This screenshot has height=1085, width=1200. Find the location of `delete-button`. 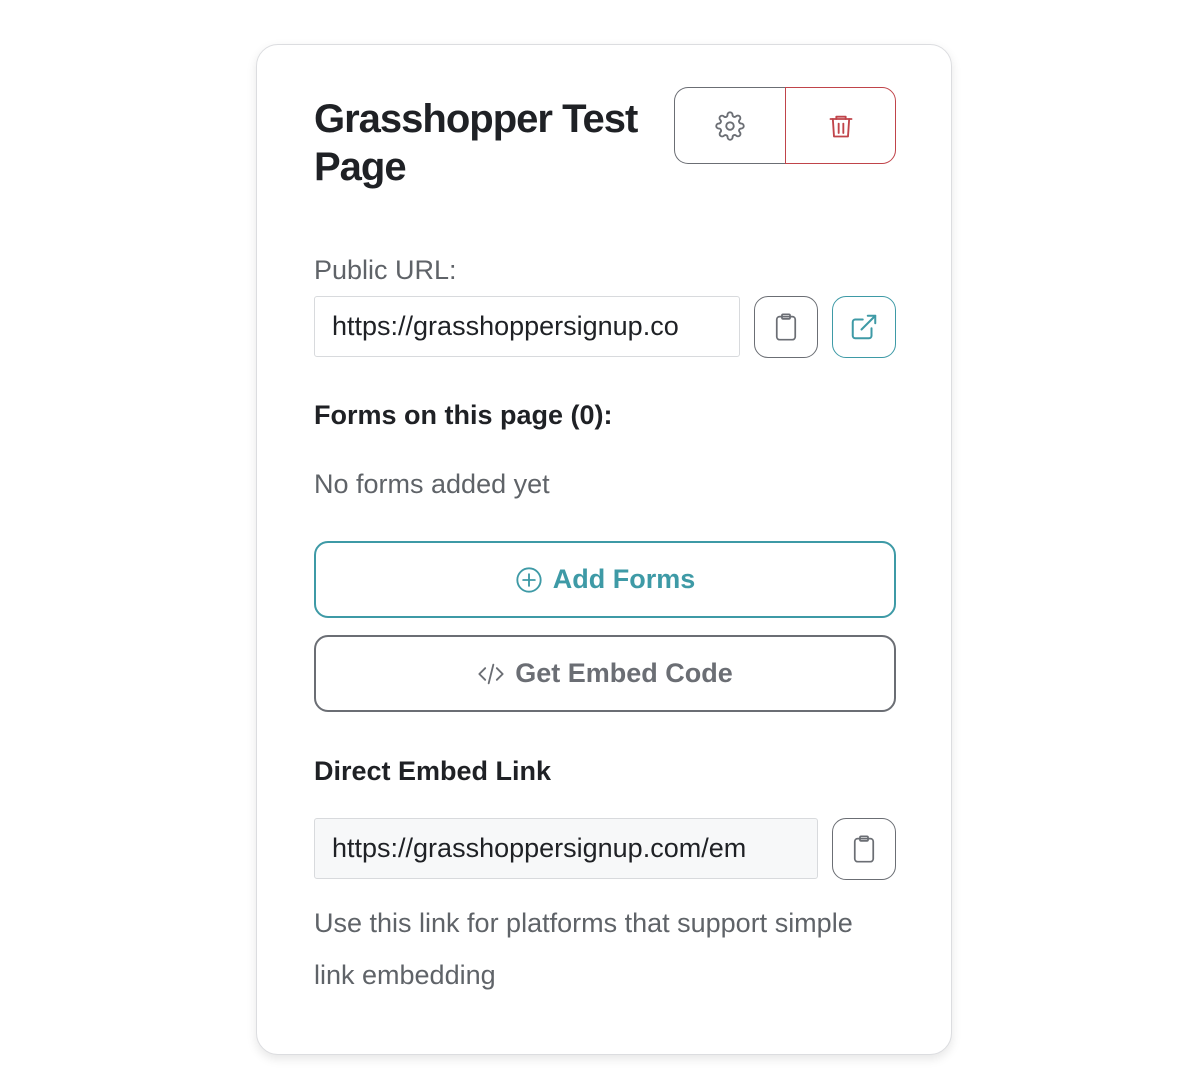

delete-button is located at coordinates (840, 125).